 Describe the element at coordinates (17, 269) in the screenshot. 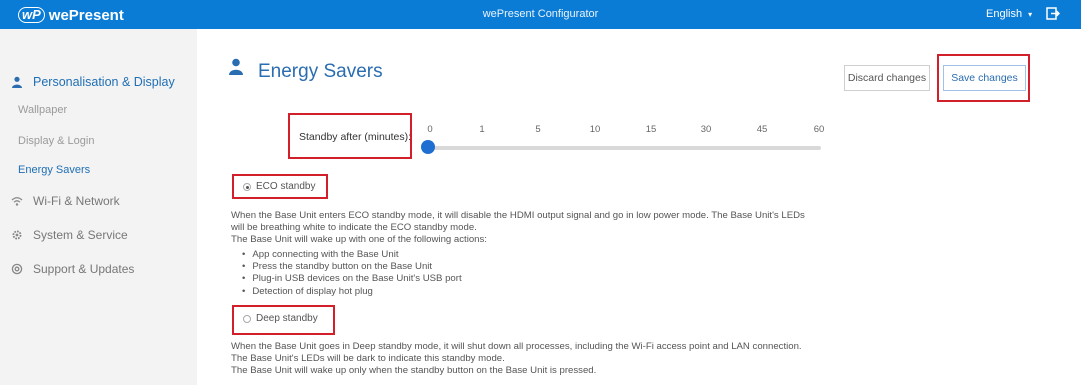

I see `lifebuoy-icon` at that location.